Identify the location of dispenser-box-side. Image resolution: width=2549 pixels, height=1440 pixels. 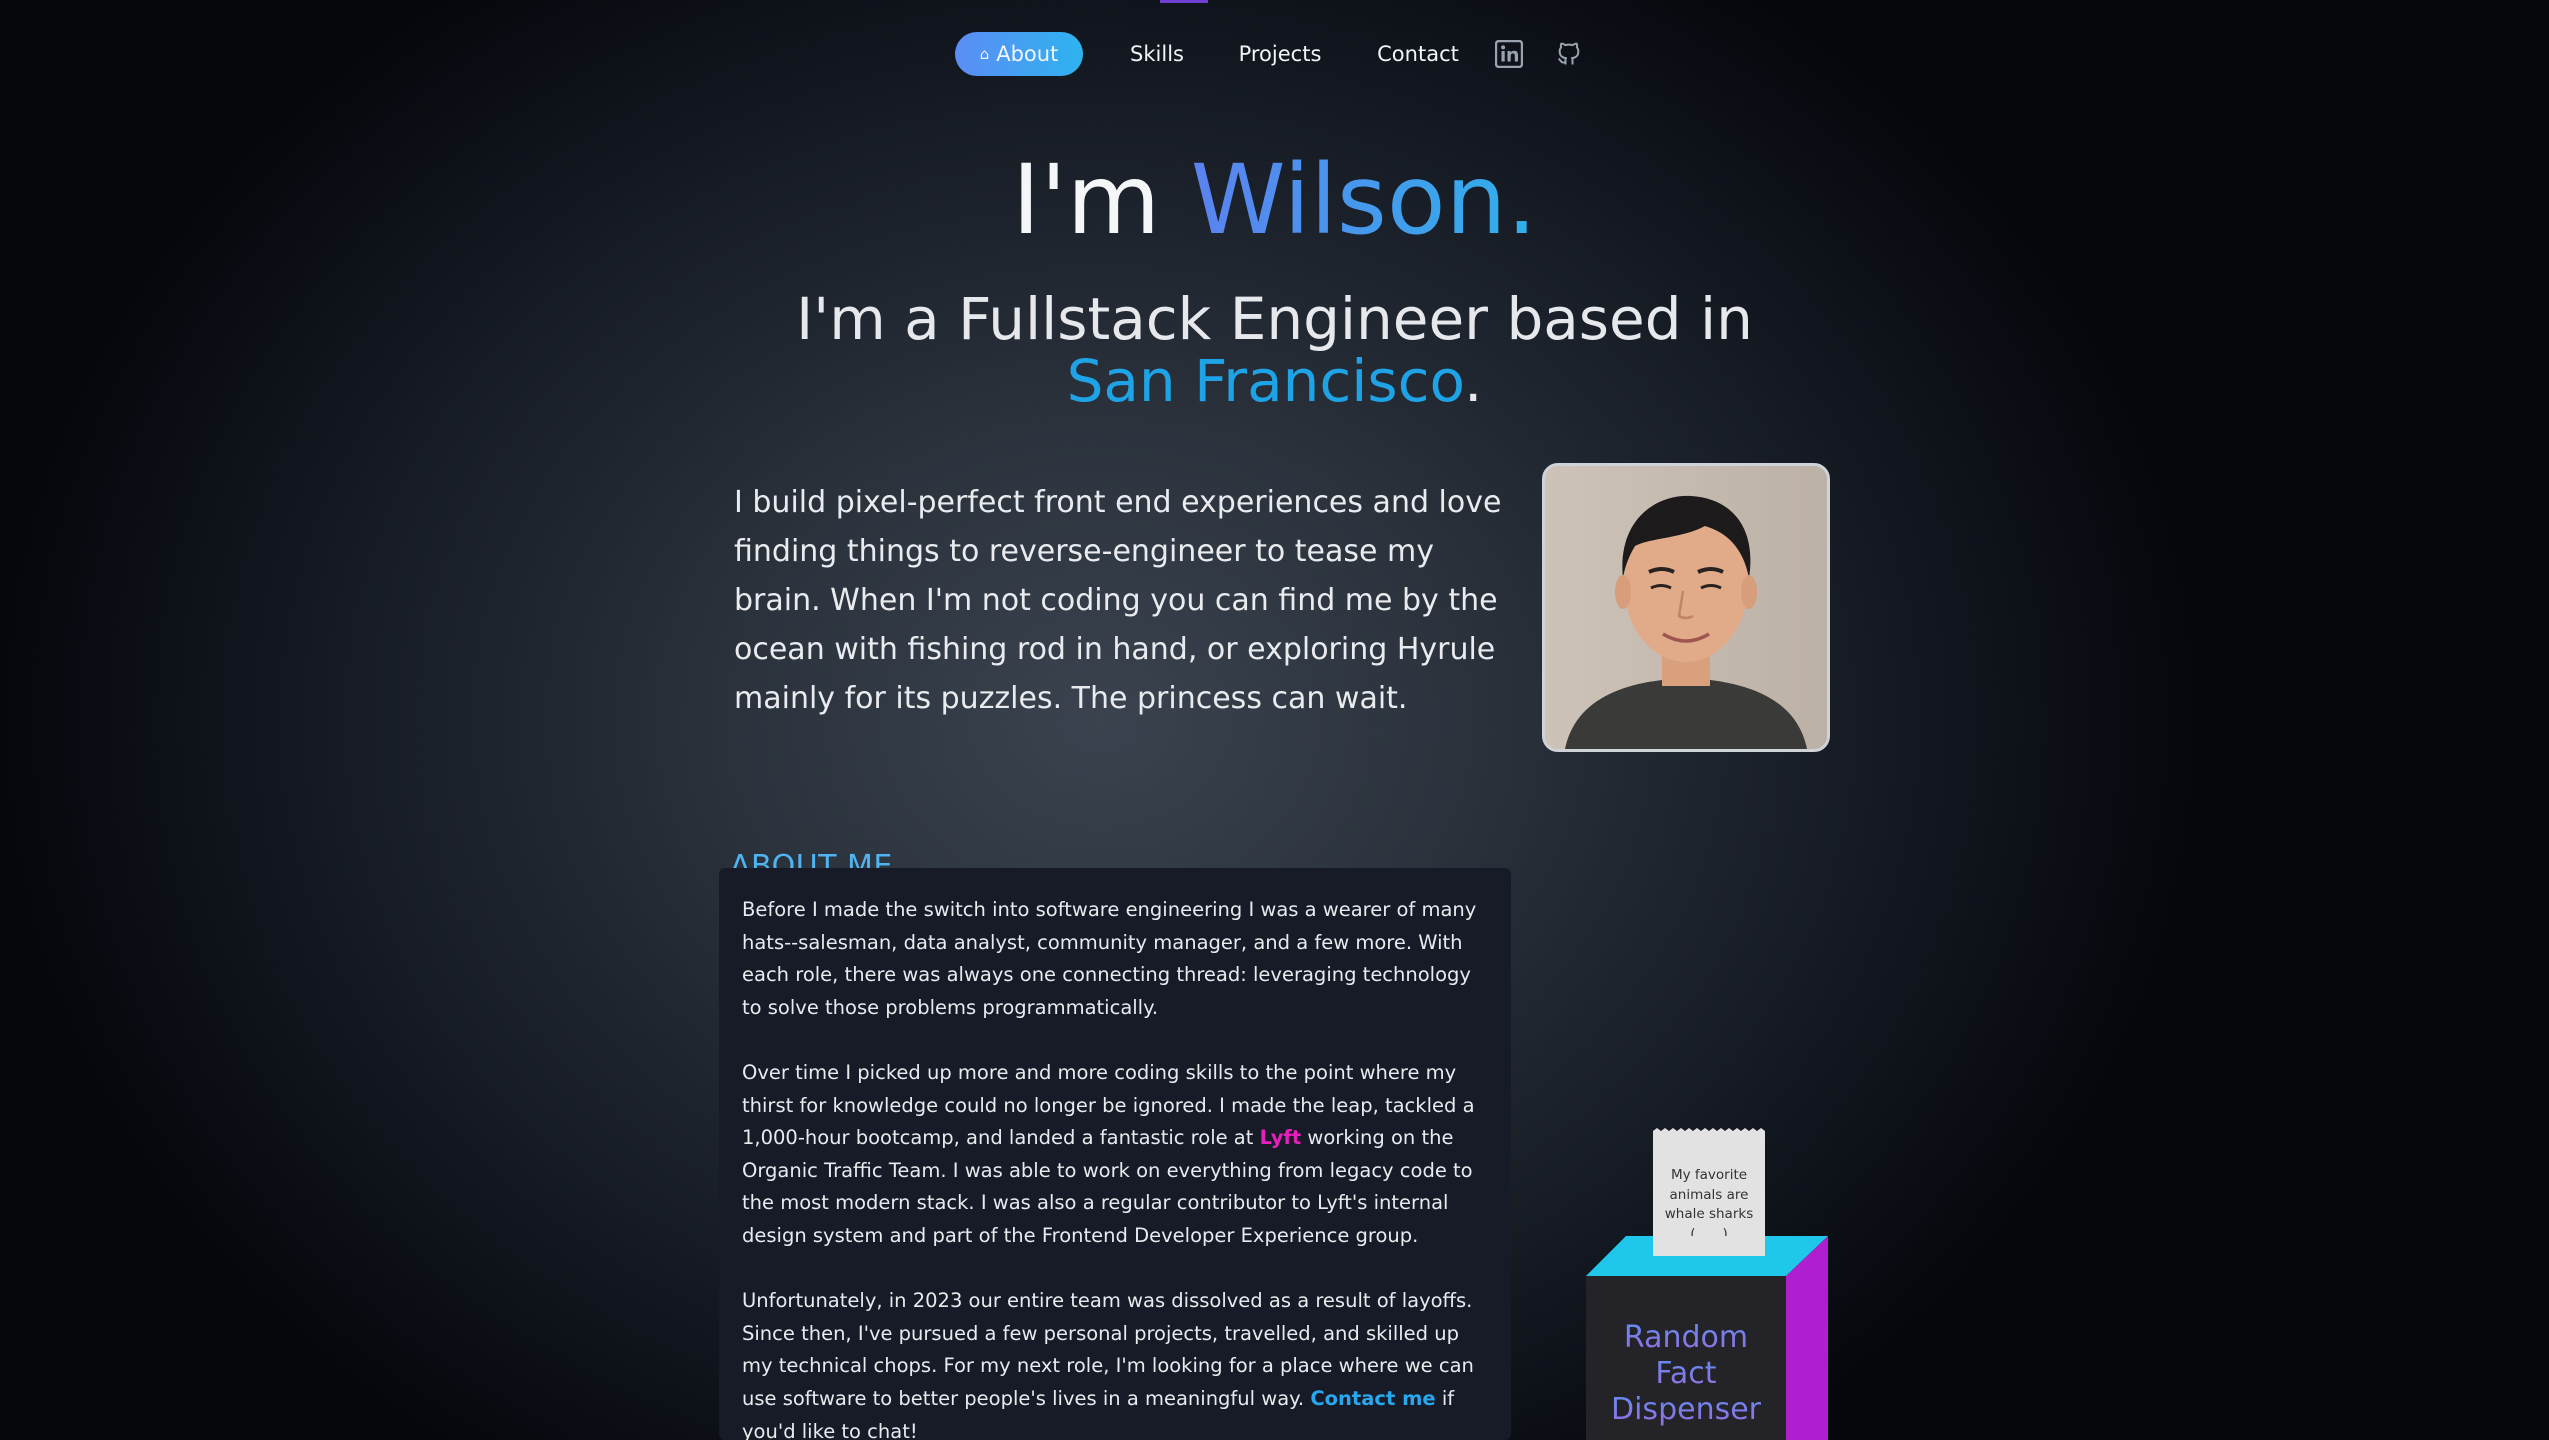
(1807, 1338).